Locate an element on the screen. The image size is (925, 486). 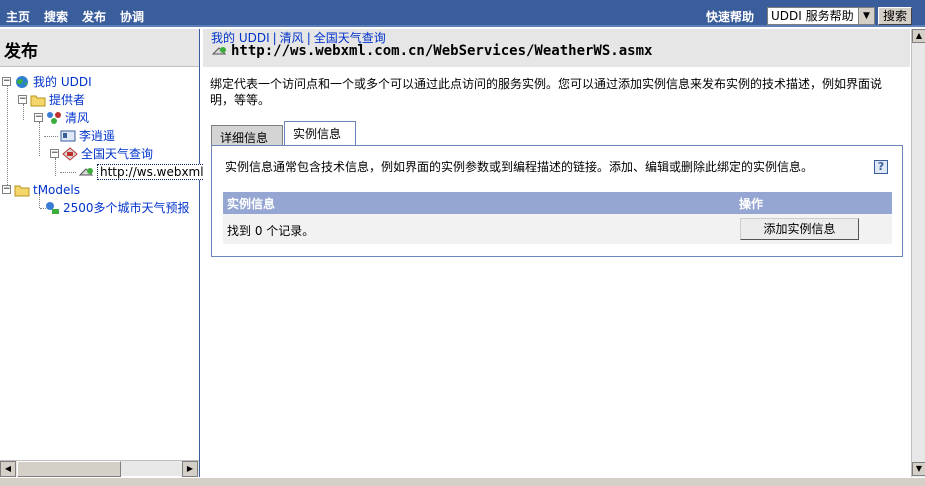
scroll-right-icon: ▶ is located at coordinates (190, 469).